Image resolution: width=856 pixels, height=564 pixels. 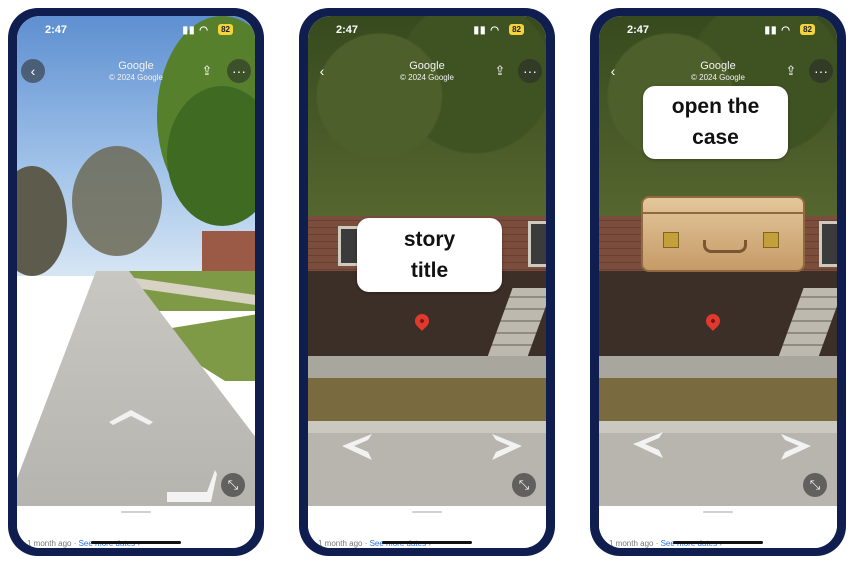 What do you see at coordinates (136, 66) in the screenshot?
I see `provider-name: Google` at bounding box center [136, 66].